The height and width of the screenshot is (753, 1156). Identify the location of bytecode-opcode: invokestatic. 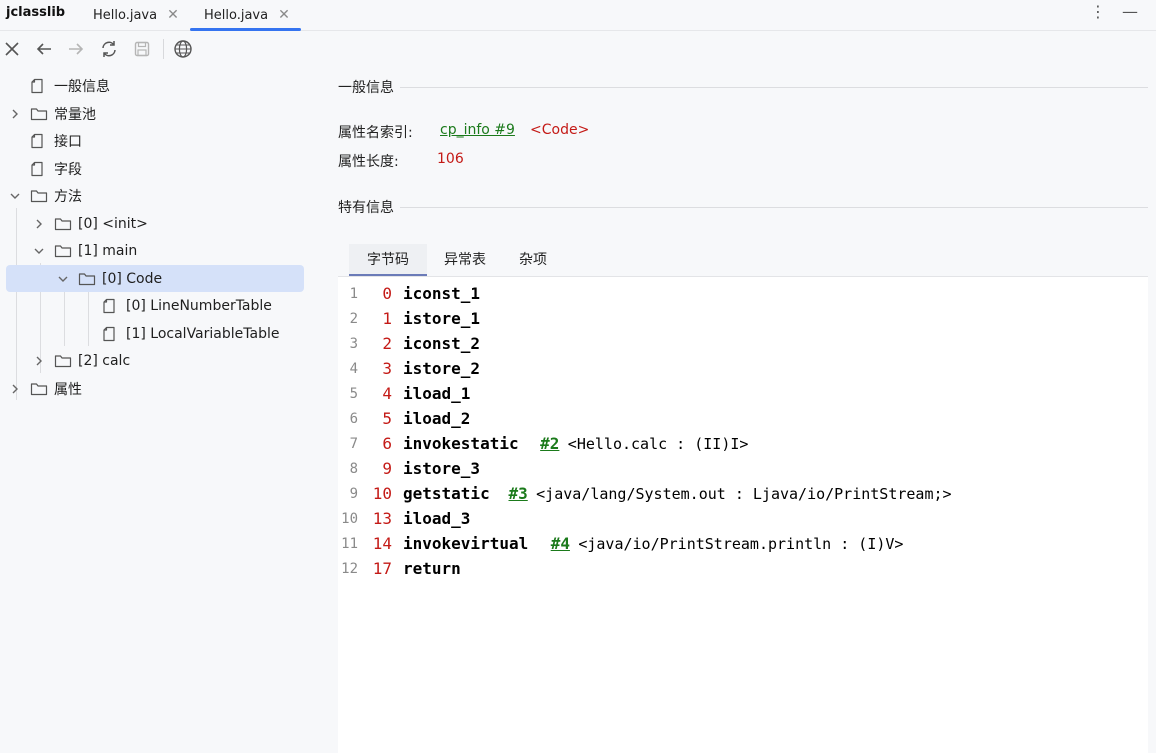
(461, 443).